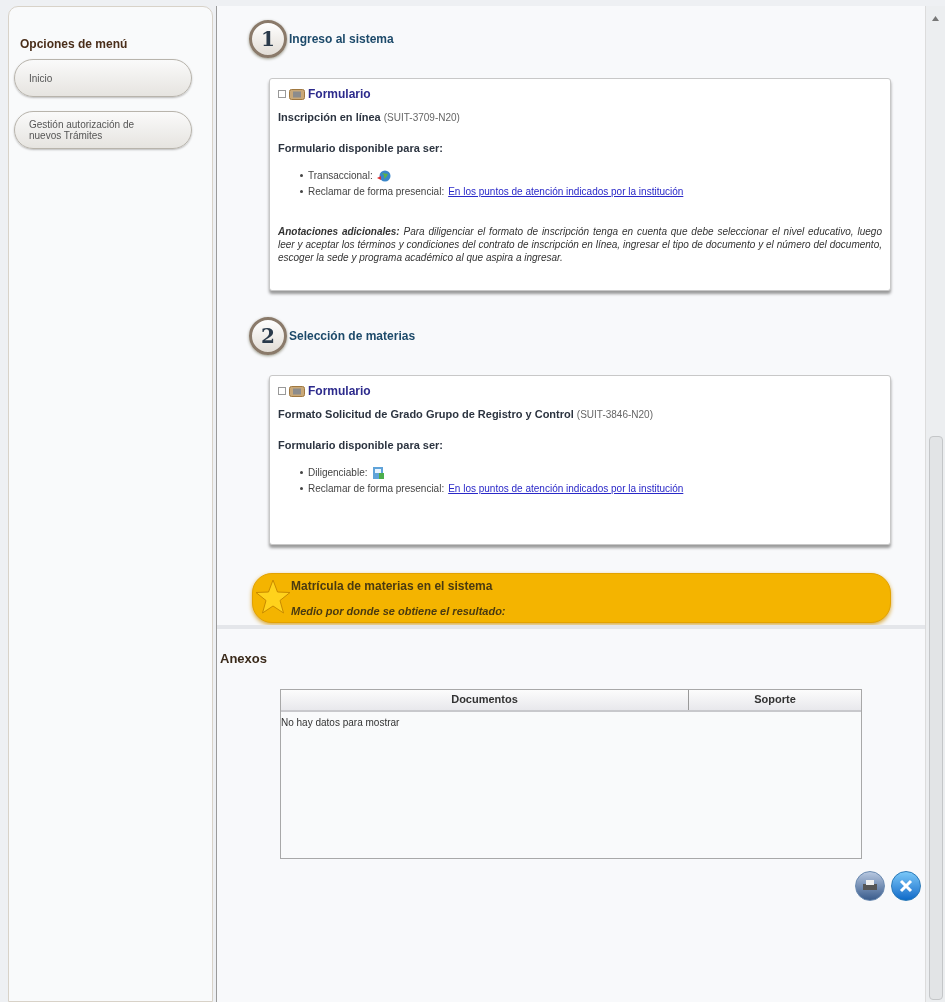 Image resolution: width=945 pixels, height=1002 pixels. I want to click on close-button, so click(906, 885).